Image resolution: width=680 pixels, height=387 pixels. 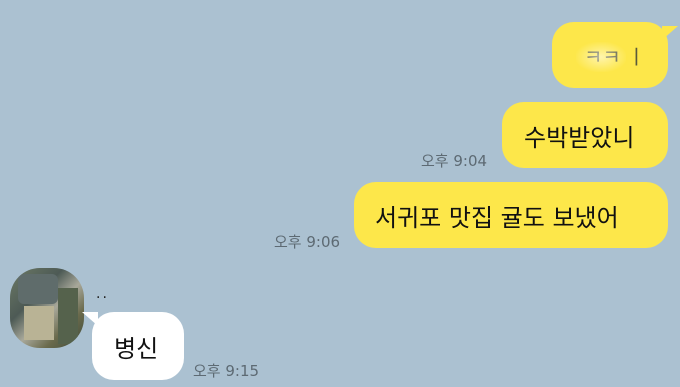 What do you see at coordinates (670, 33) in the screenshot?
I see `bubble-tail` at bounding box center [670, 33].